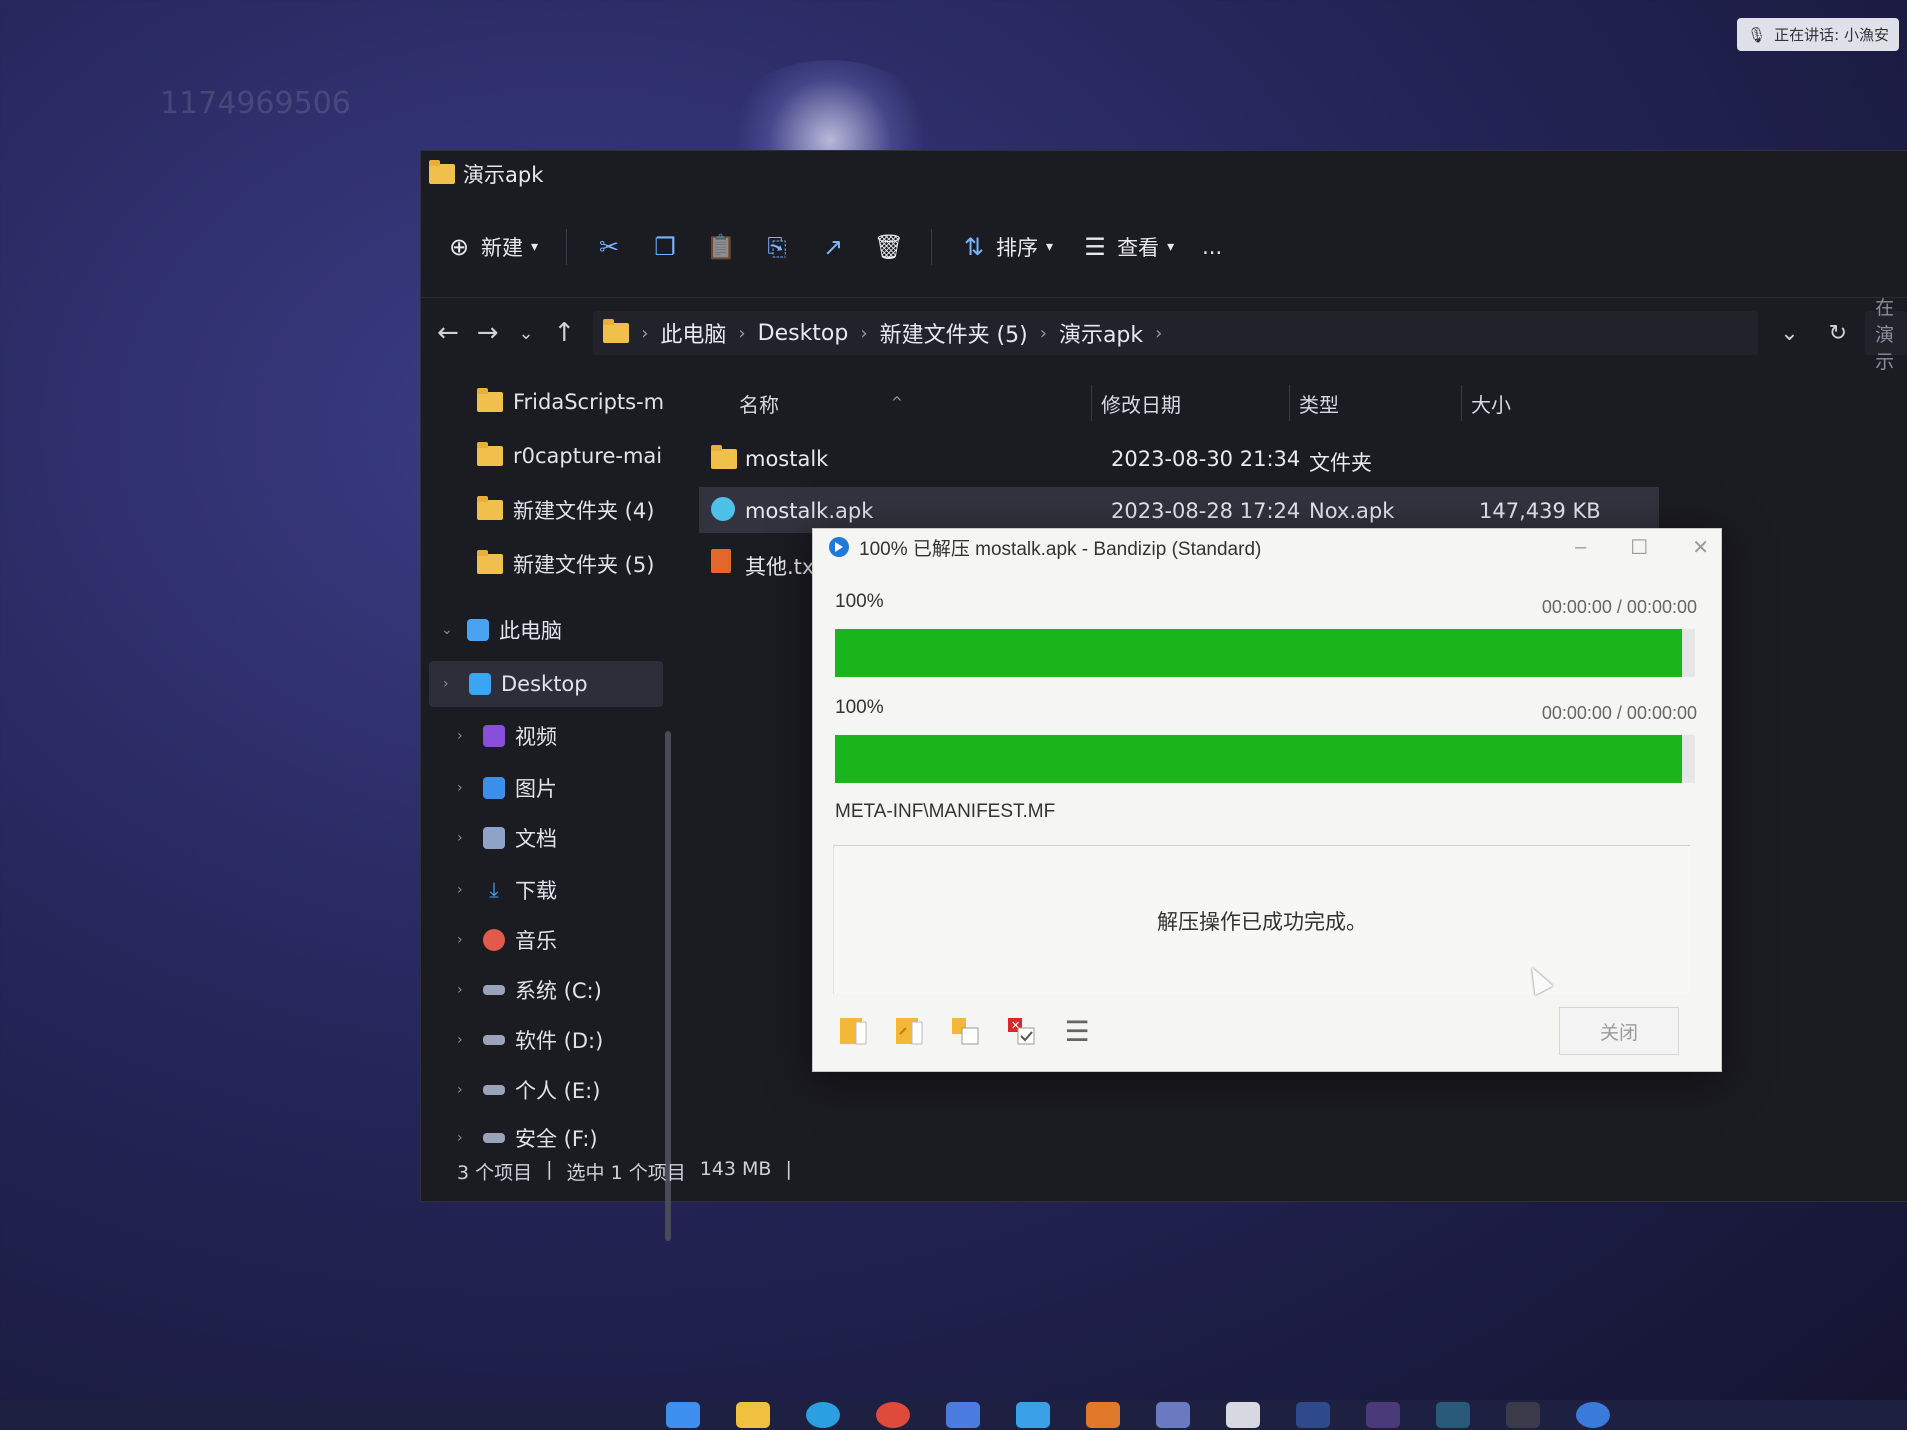 The image size is (1907, 1430). Describe the element at coordinates (1127, 247) in the screenshot. I see `view-button: ☰ 查看 ▾` at that location.